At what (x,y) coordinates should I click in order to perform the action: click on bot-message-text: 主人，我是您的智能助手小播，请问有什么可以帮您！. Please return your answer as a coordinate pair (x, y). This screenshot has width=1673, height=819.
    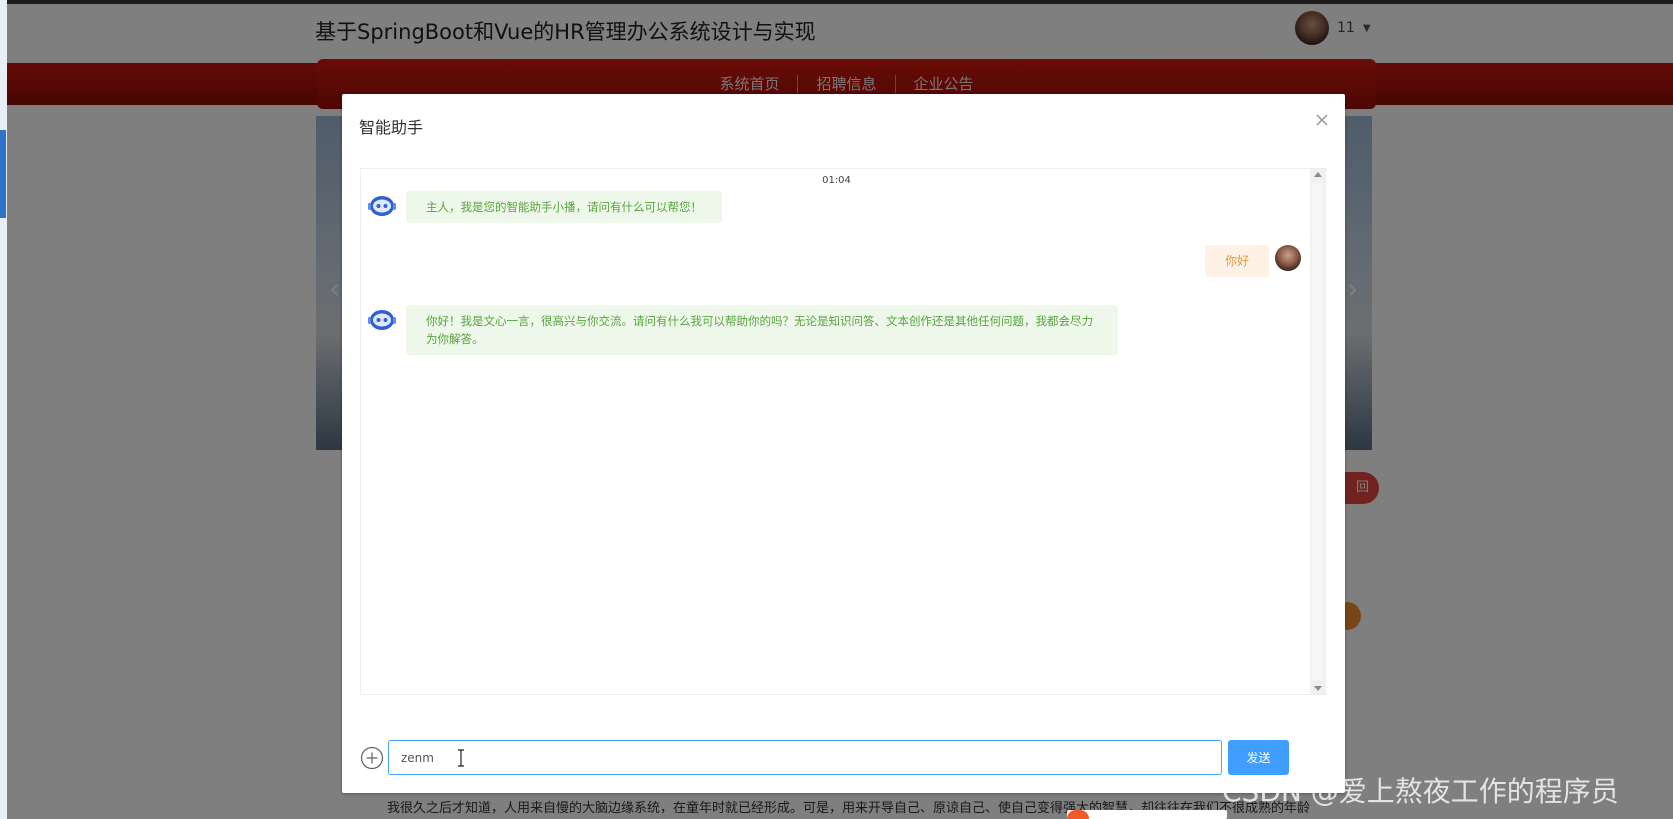
    Looking at the image, I should click on (564, 207).